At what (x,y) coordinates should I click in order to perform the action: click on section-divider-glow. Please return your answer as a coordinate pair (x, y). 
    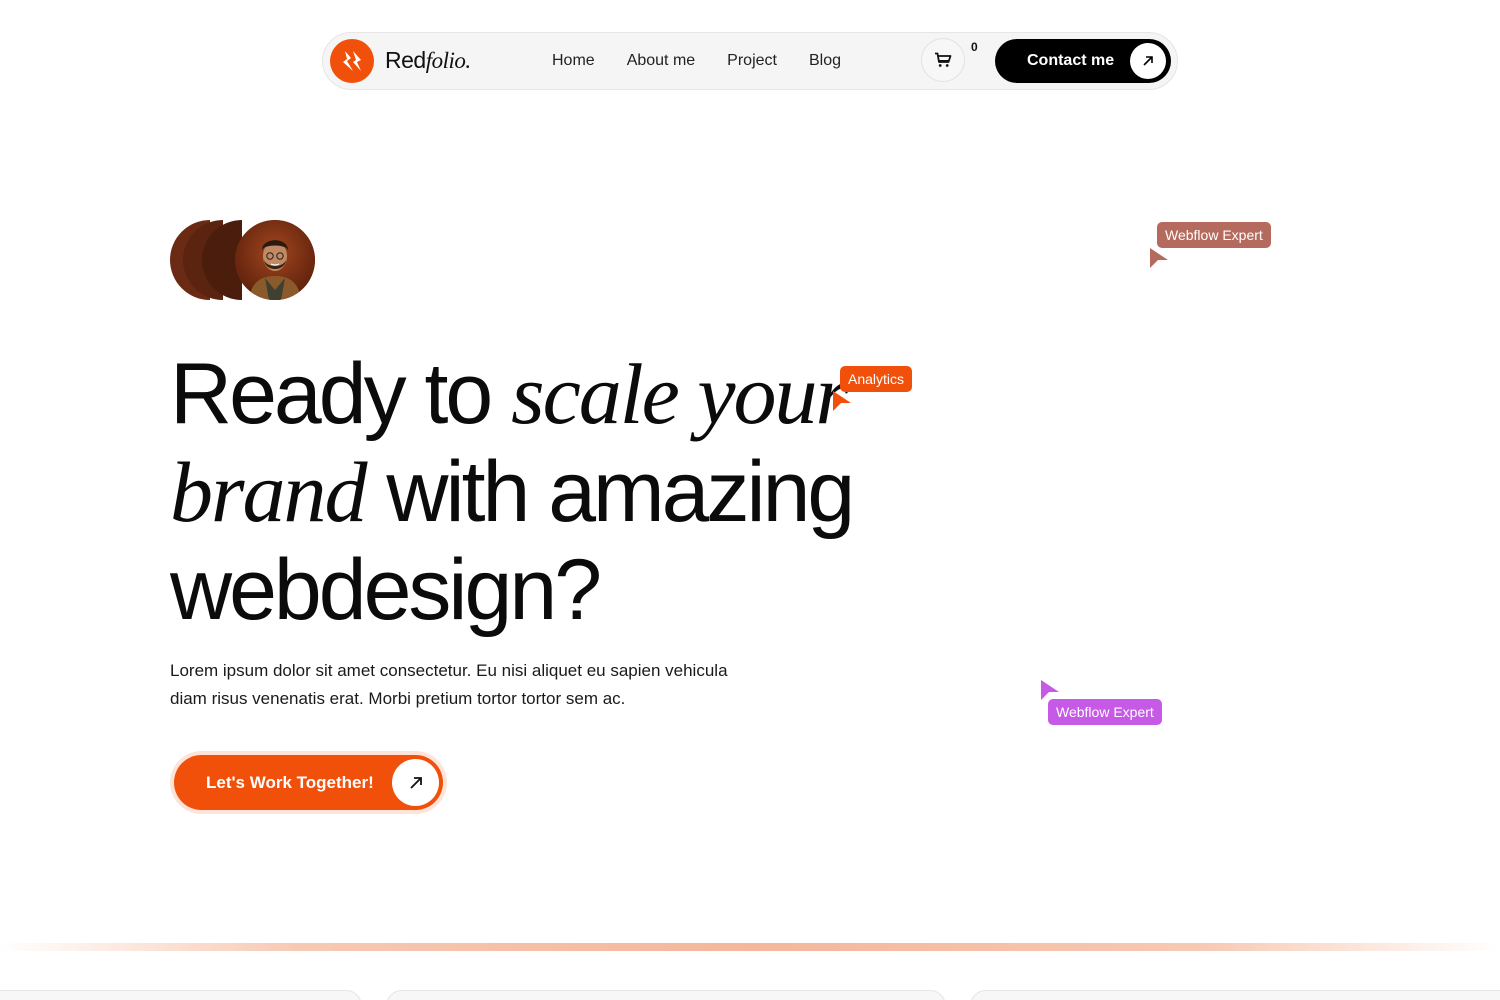
    Looking at the image, I should click on (750, 947).